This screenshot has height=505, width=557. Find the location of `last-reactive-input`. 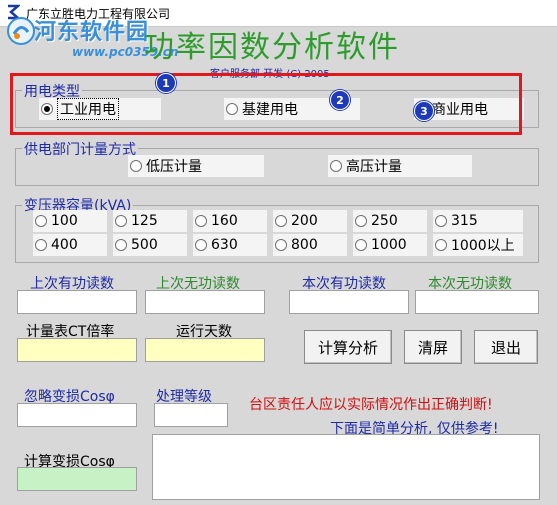

last-reactive-input is located at coordinates (205, 302).